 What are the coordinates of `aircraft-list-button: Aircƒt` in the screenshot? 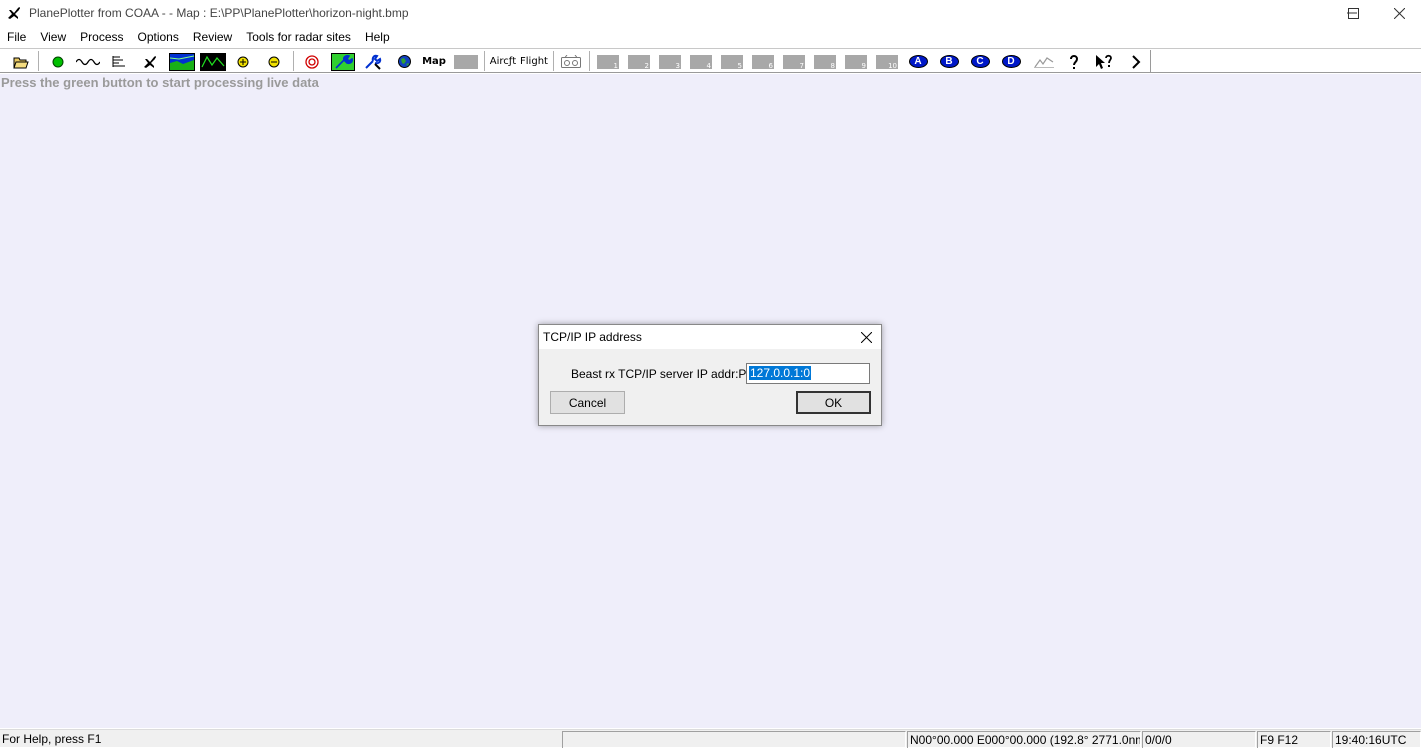 It's located at (503, 61).